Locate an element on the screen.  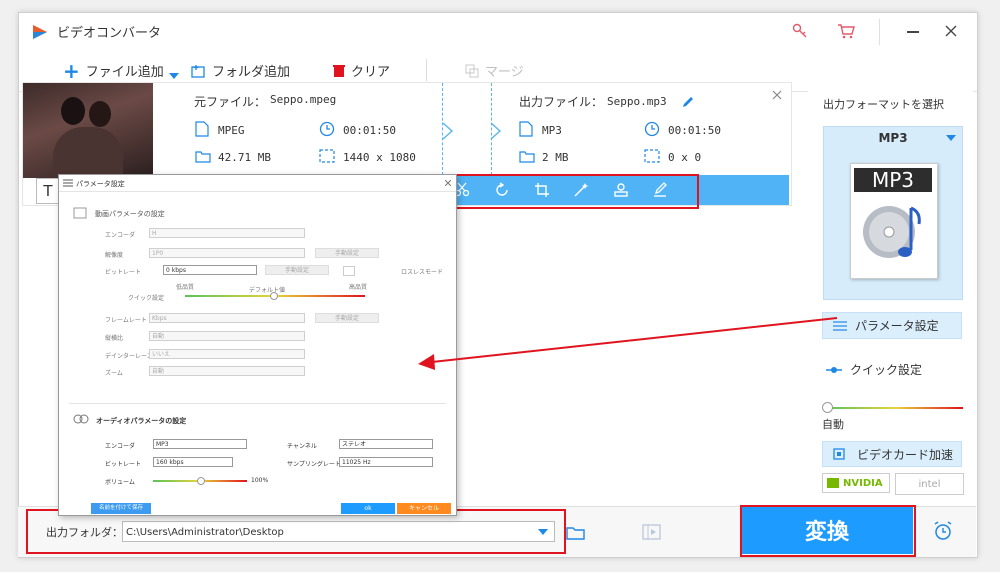
watermark-stamp-icon is located at coordinates (621, 190).